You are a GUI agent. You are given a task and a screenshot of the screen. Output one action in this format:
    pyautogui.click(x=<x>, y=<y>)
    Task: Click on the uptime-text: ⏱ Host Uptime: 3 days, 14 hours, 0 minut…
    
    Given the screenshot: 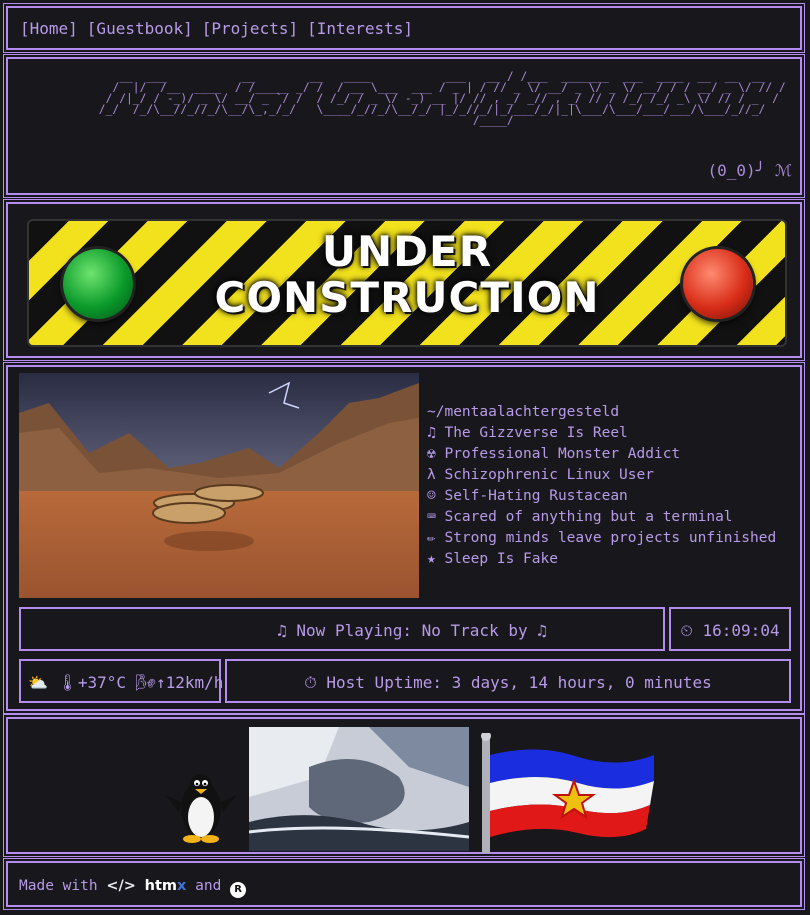 What is the action you would take?
    pyautogui.click(x=508, y=682)
    